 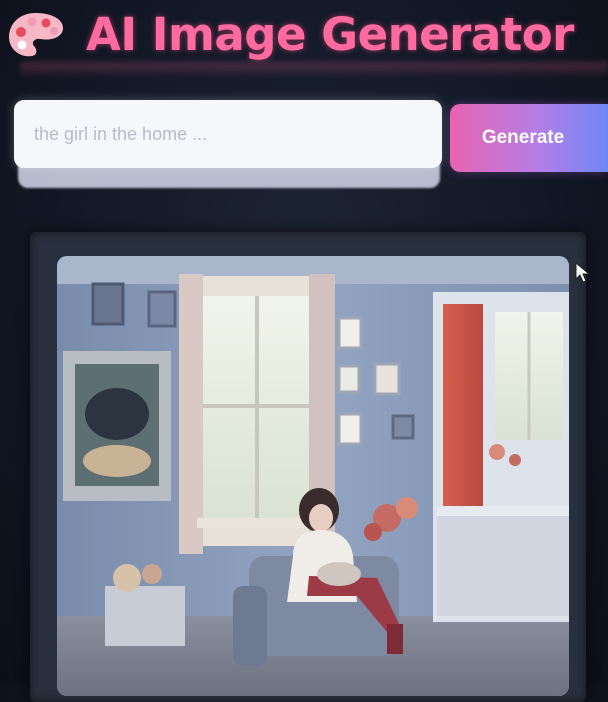 What do you see at coordinates (314, 70) in the screenshot?
I see `title-reflection` at bounding box center [314, 70].